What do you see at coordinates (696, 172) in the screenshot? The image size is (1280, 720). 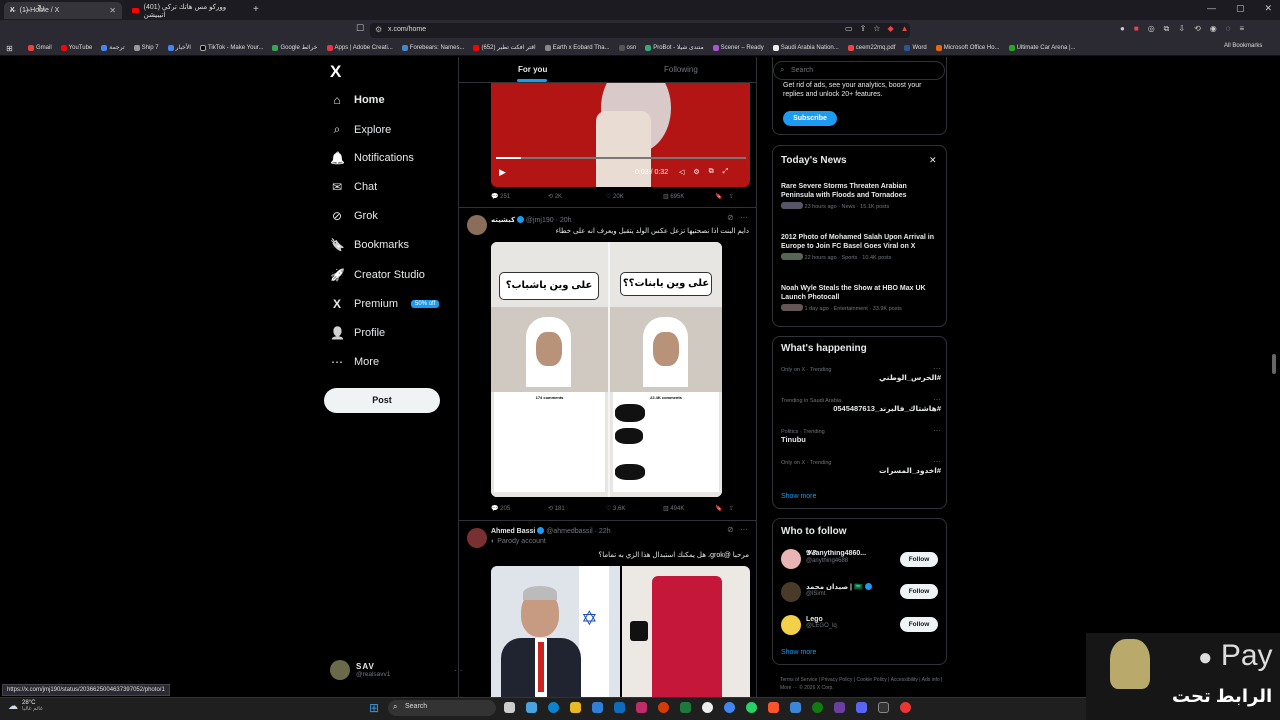 I see `settings-icon: ⚙` at bounding box center [696, 172].